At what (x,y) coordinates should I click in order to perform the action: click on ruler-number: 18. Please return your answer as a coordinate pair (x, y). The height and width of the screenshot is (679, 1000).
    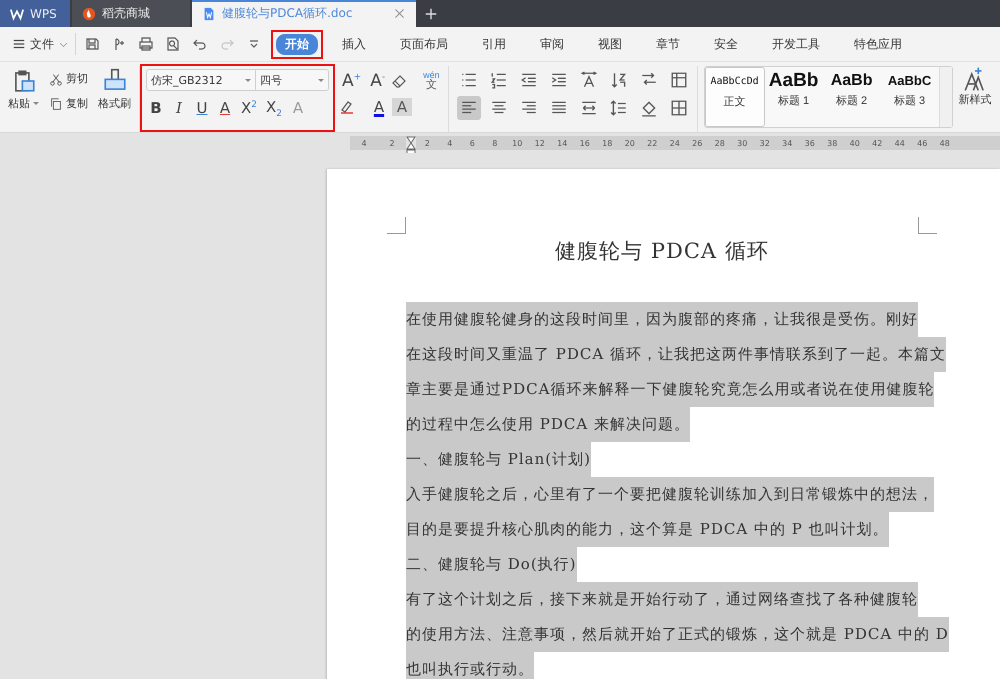
    Looking at the image, I should click on (607, 143).